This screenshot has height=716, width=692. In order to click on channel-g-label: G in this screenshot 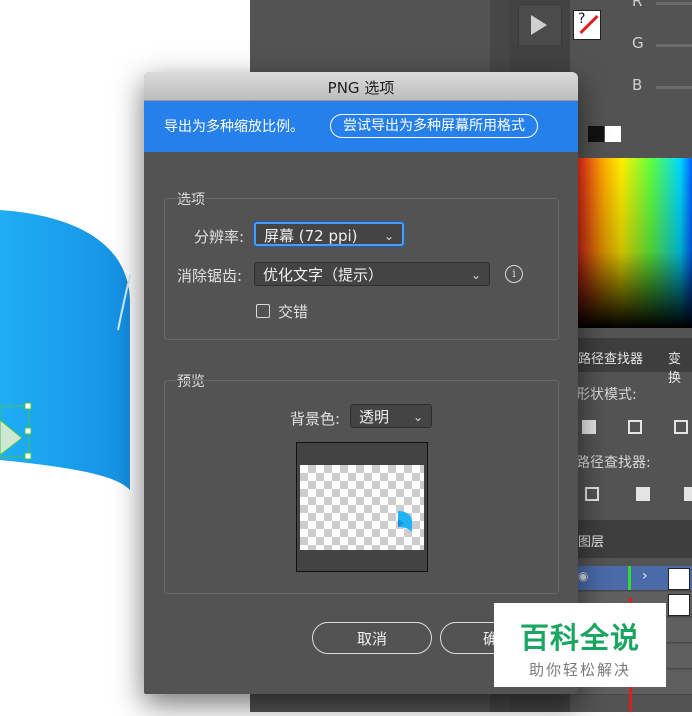, I will do `click(638, 43)`.